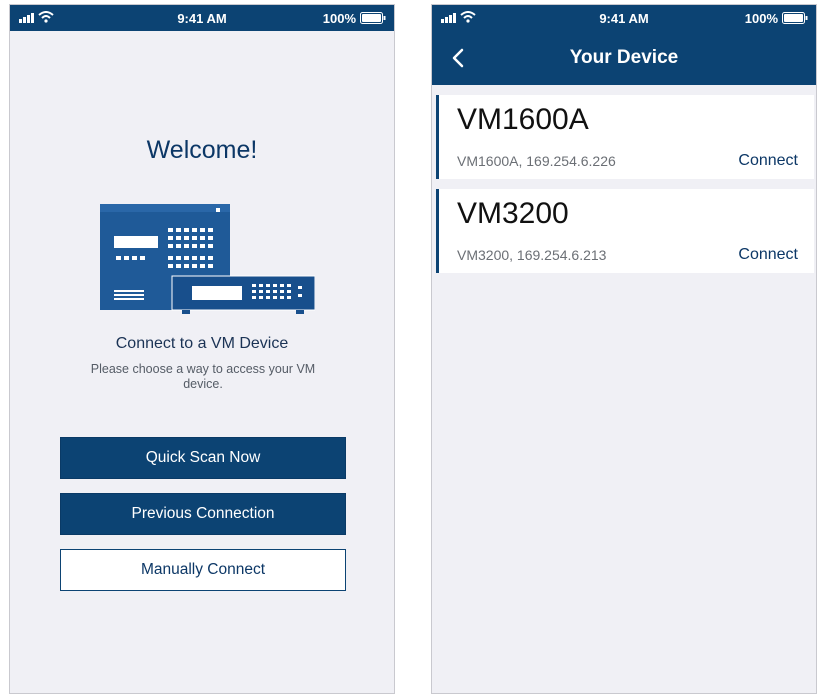 The width and height of the screenshot is (828, 700). What do you see at coordinates (202, 343) in the screenshot?
I see `connect-title: Connect to a VM Device` at bounding box center [202, 343].